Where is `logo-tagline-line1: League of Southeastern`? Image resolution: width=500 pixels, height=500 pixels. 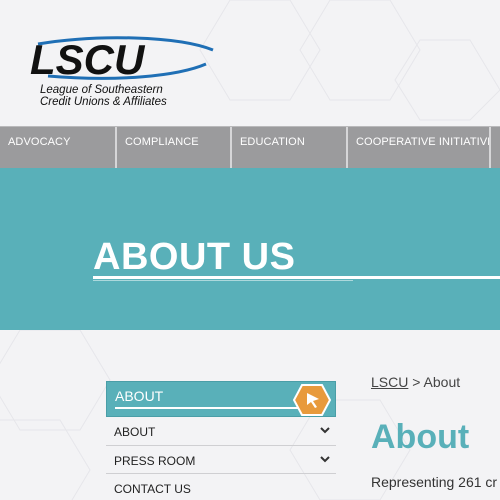
logo-tagline-line1: League of Southeastern is located at coordinates (101, 90).